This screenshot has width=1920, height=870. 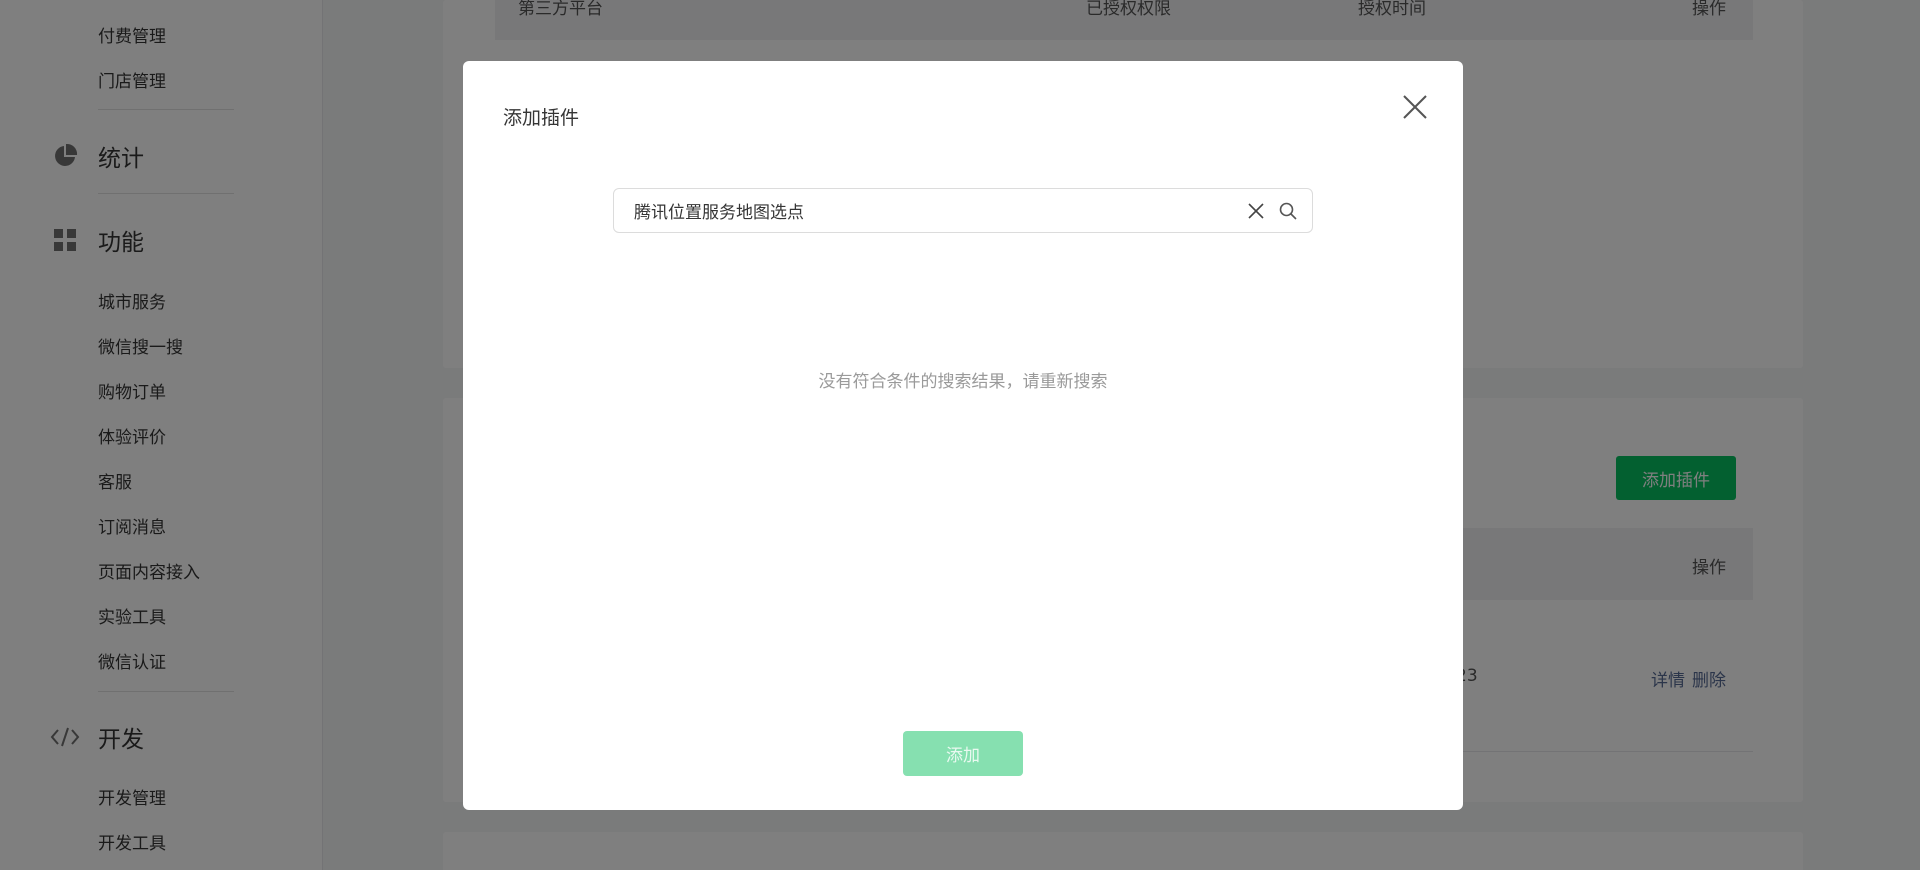 What do you see at coordinates (1415, 107) in the screenshot?
I see `close-icon` at bounding box center [1415, 107].